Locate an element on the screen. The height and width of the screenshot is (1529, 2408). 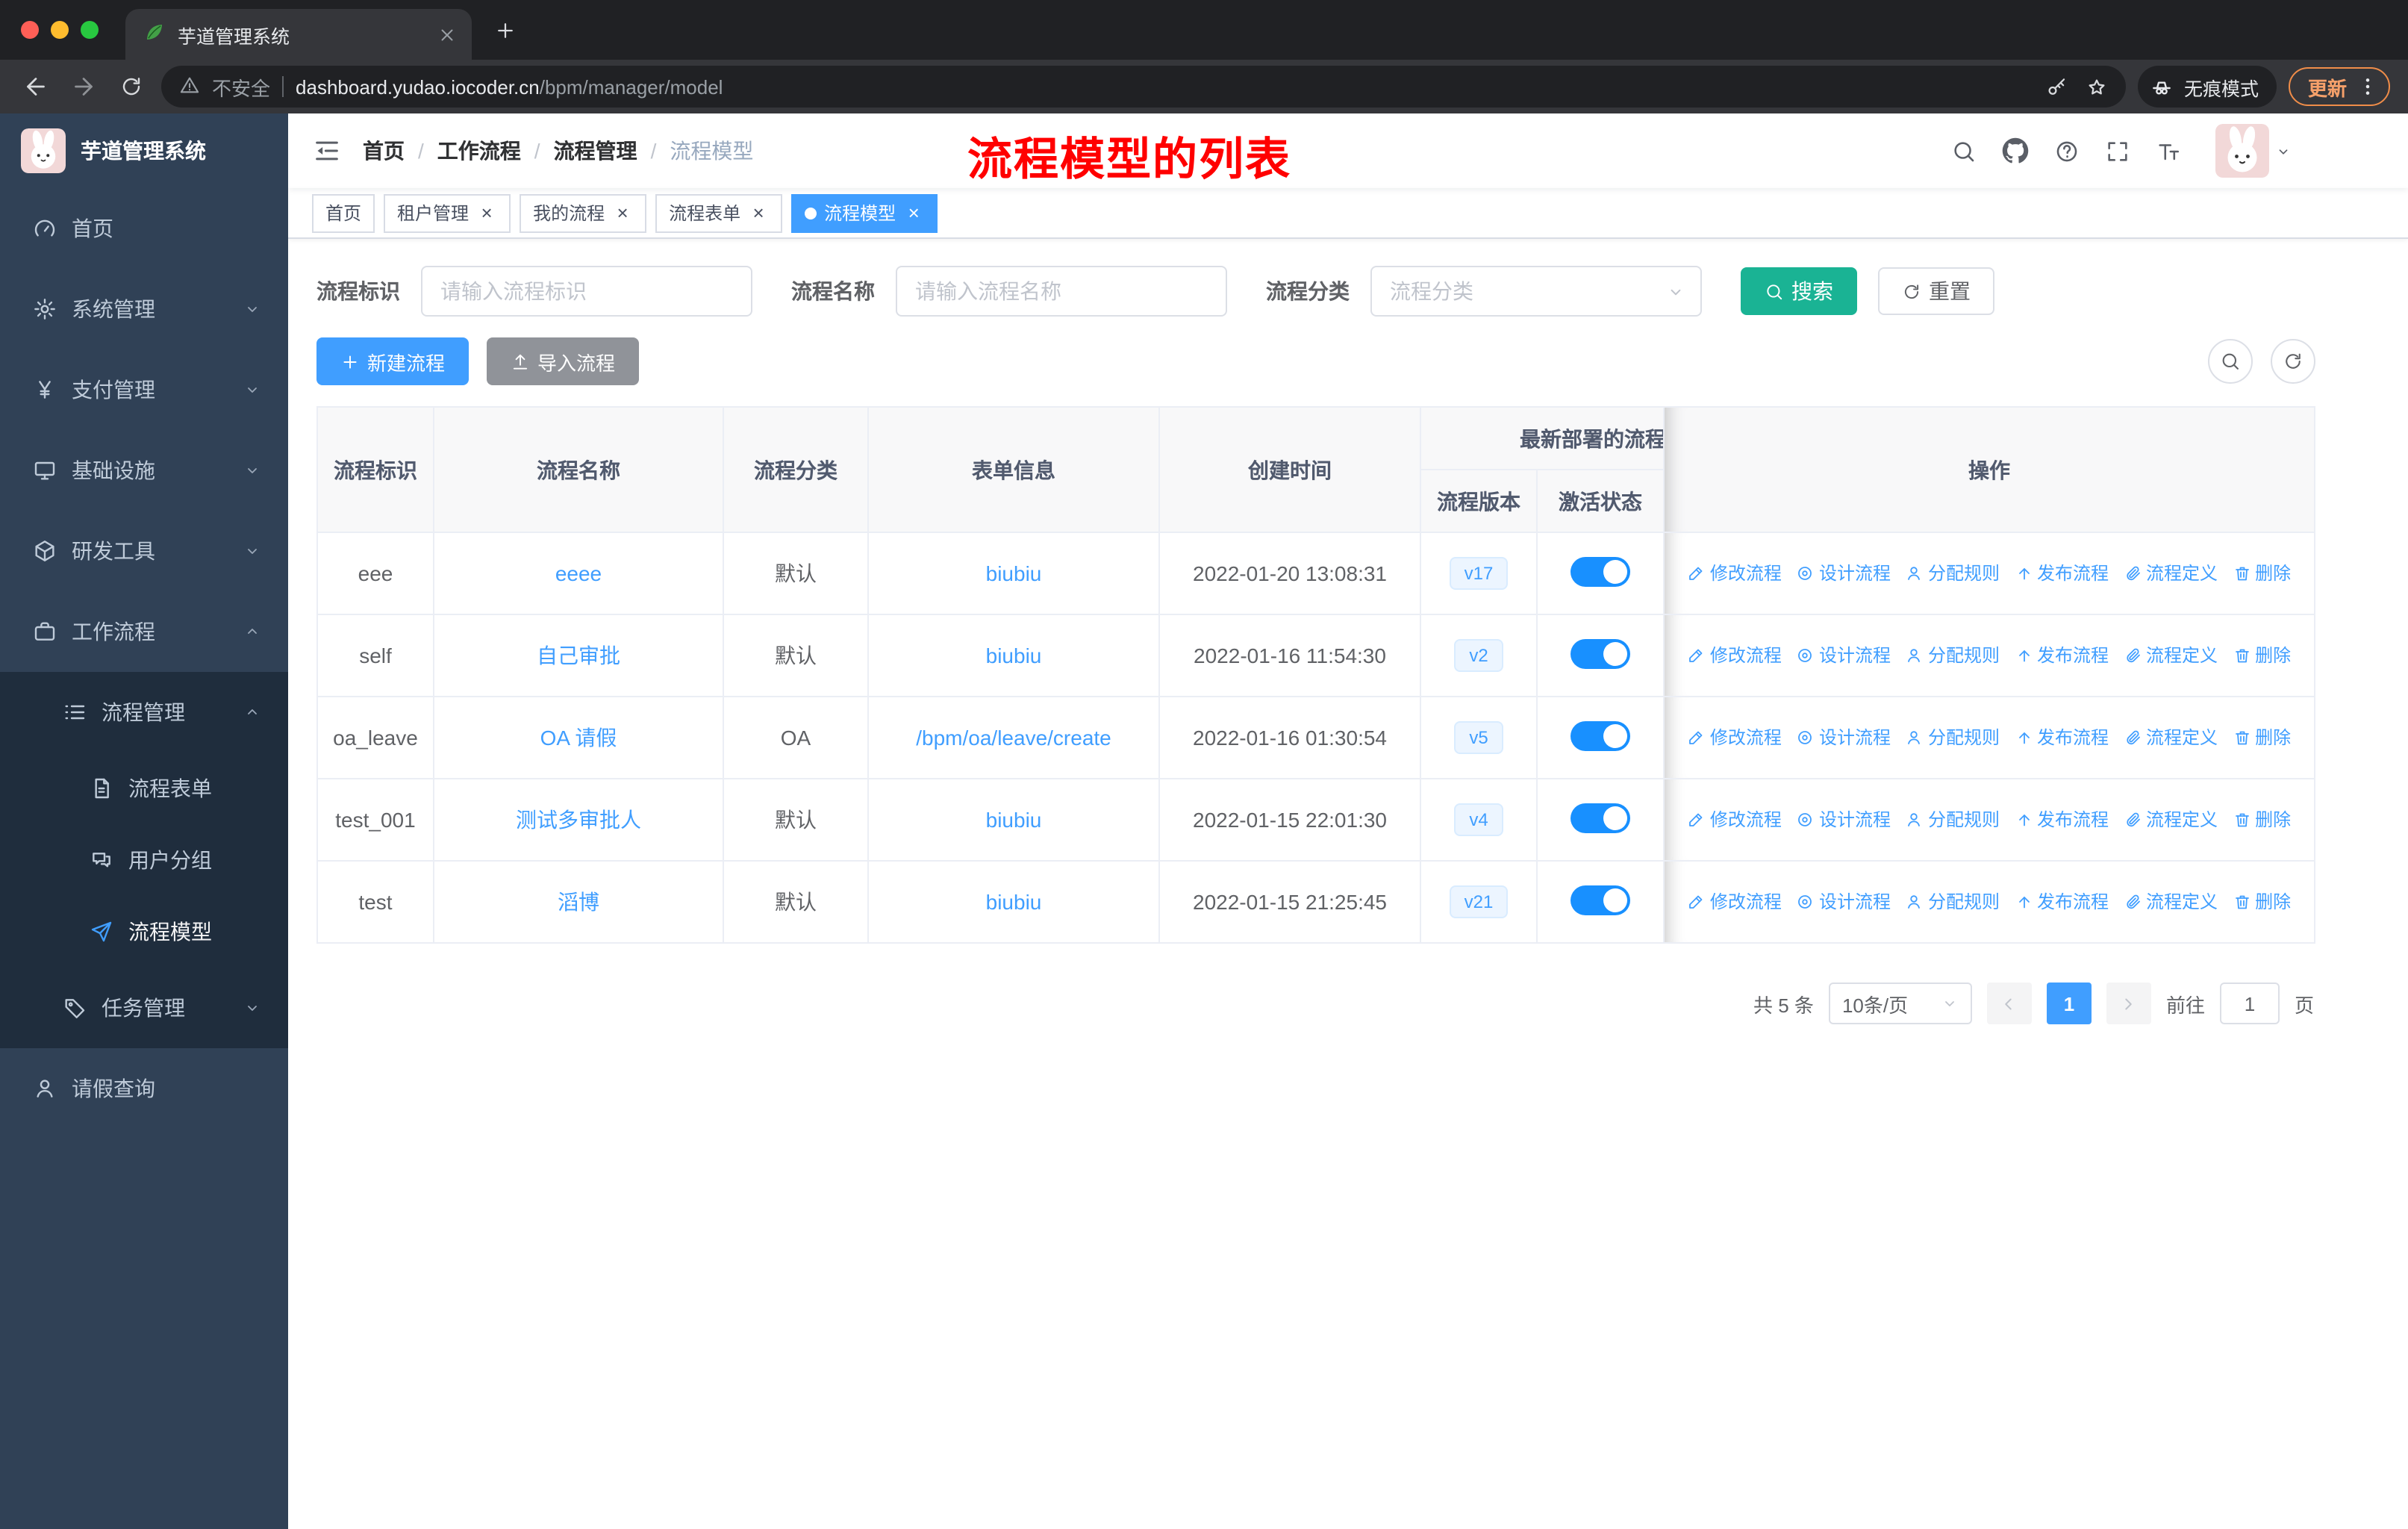
search-button: 搜索 is located at coordinates (1799, 291).